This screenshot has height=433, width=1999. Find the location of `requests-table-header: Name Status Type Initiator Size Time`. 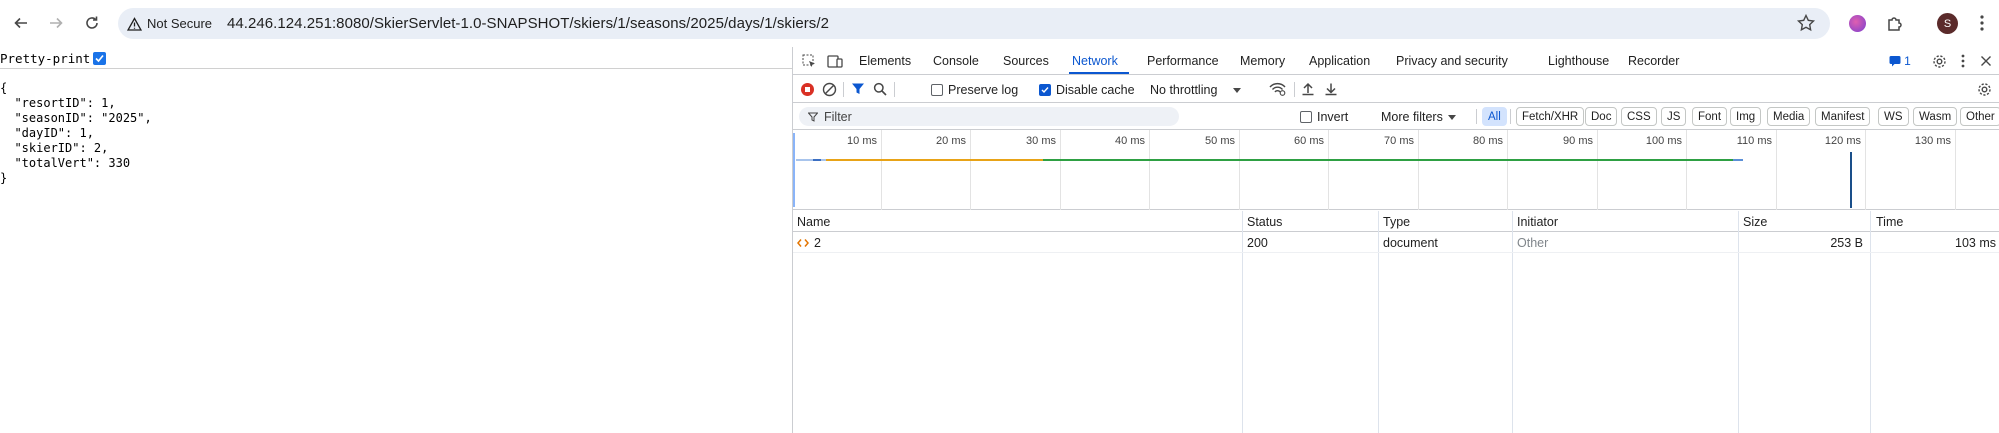

requests-table-header: Name Status Type Initiator Size Time is located at coordinates (1396, 221).